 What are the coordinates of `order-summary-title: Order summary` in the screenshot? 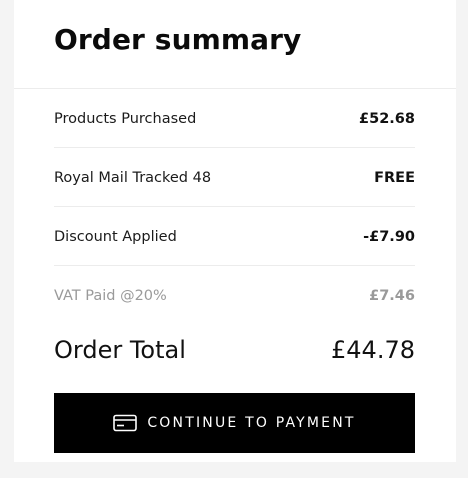 It's located at (178, 39).